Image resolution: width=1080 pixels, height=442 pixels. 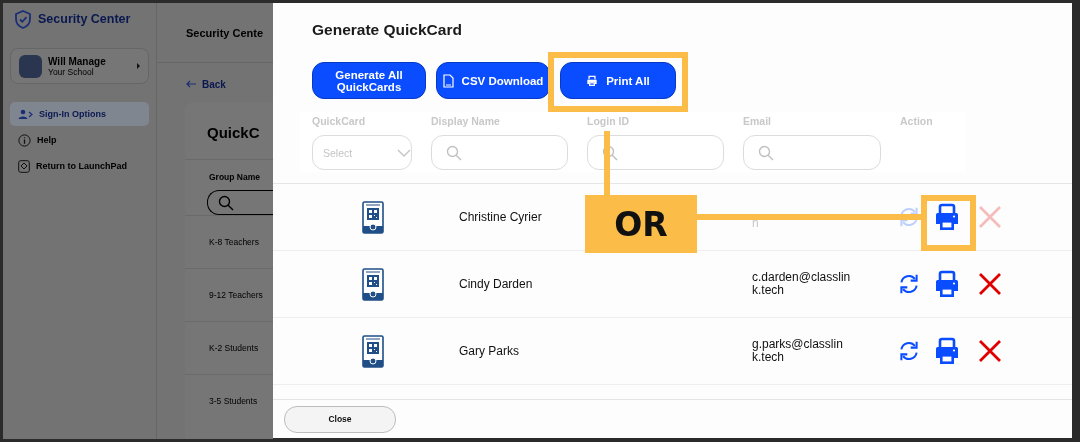 What do you see at coordinates (30, 66) in the screenshot?
I see `avatar` at bounding box center [30, 66].